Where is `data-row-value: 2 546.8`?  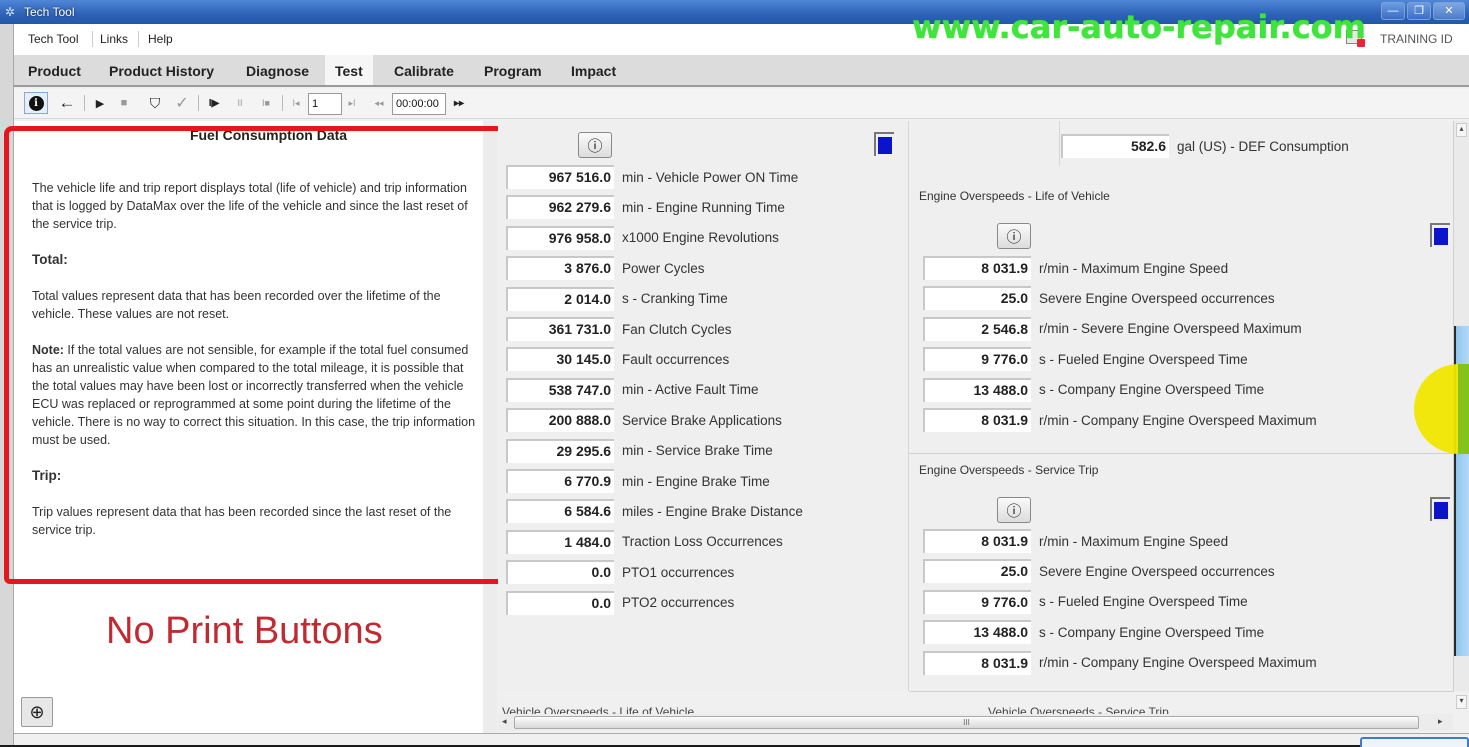
data-row-value: 2 546.8 is located at coordinates (977, 328).